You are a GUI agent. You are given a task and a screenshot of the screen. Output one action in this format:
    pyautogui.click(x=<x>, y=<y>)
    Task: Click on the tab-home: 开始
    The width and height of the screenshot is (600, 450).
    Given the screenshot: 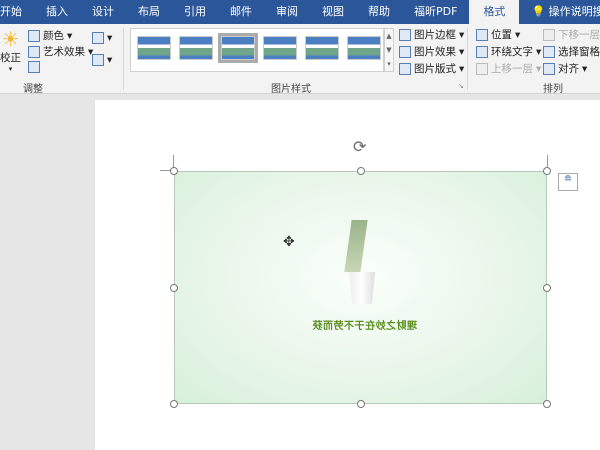 What is the action you would take?
    pyautogui.click(x=17, y=12)
    